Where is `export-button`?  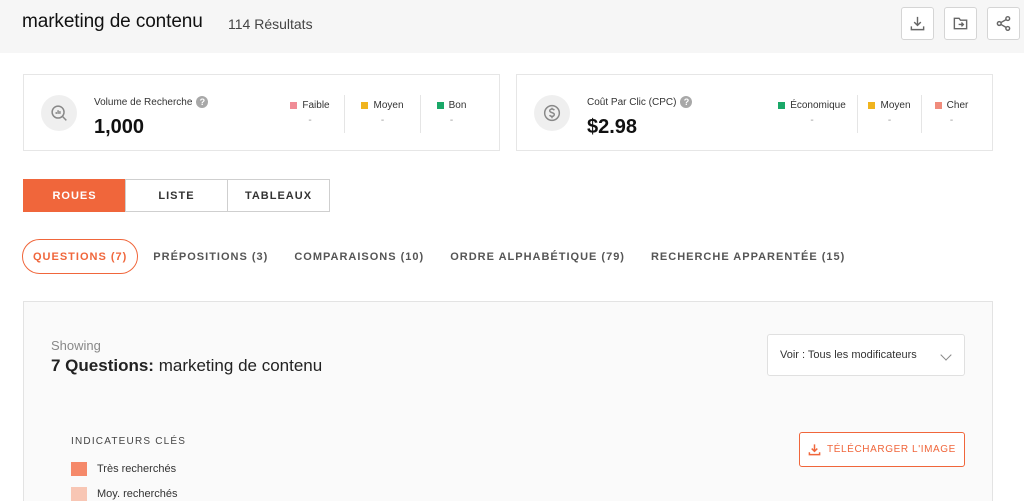 export-button is located at coordinates (960, 23).